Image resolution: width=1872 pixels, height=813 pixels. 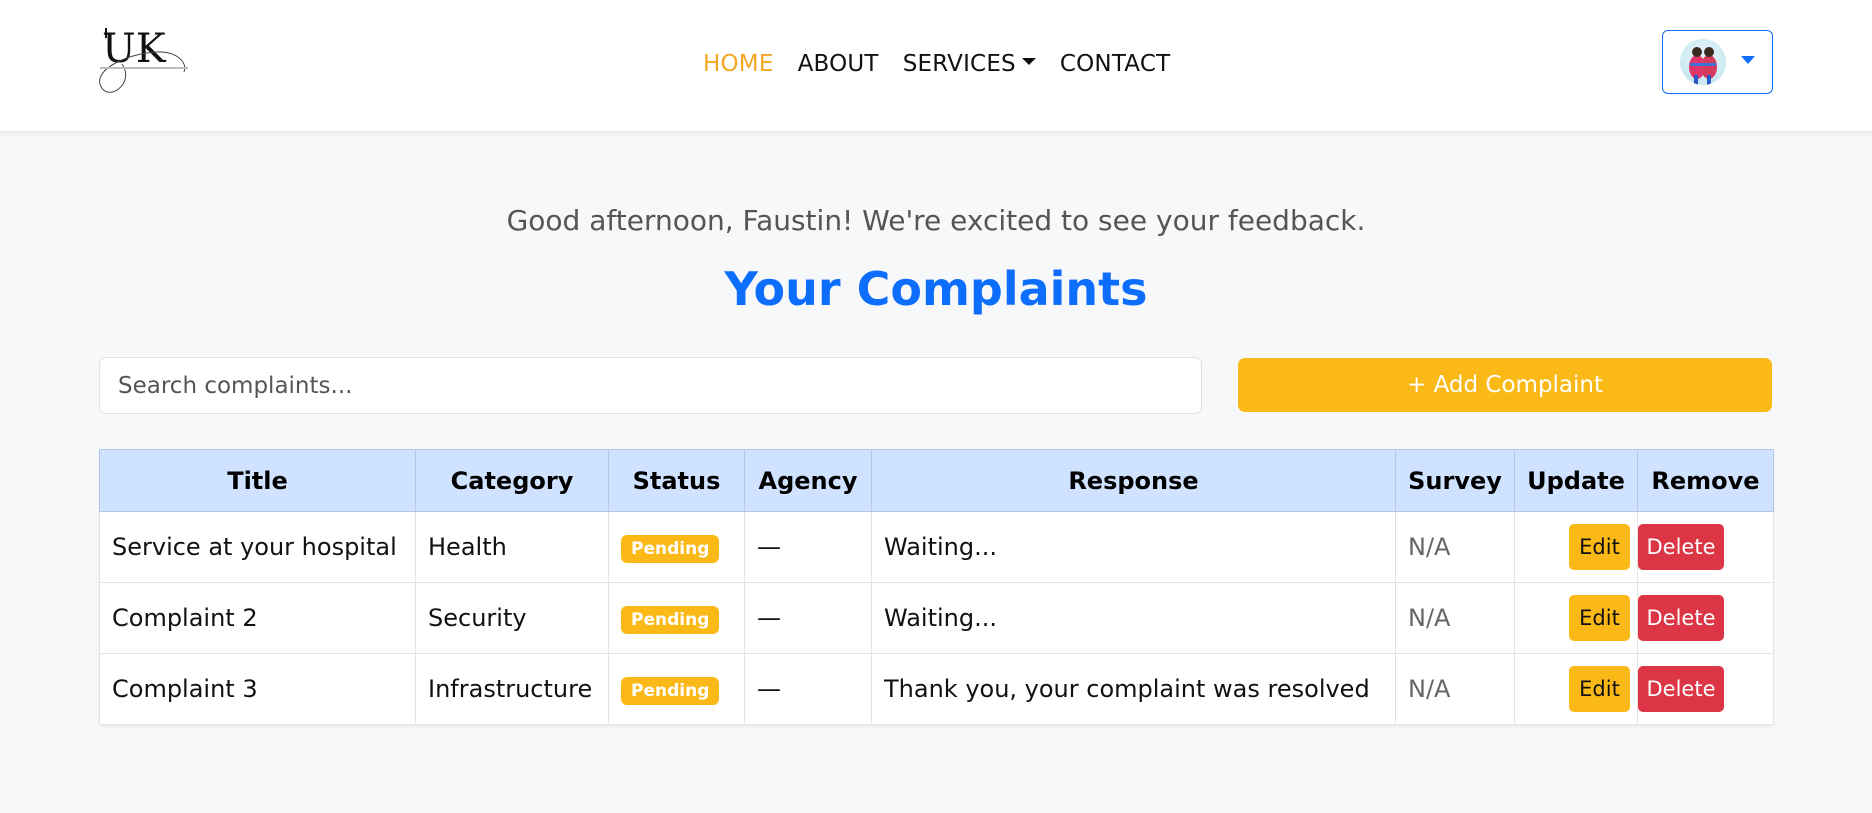 What do you see at coordinates (257, 689) in the screenshot?
I see `cell-title: Complaint 3` at bounding box center [257, 689].